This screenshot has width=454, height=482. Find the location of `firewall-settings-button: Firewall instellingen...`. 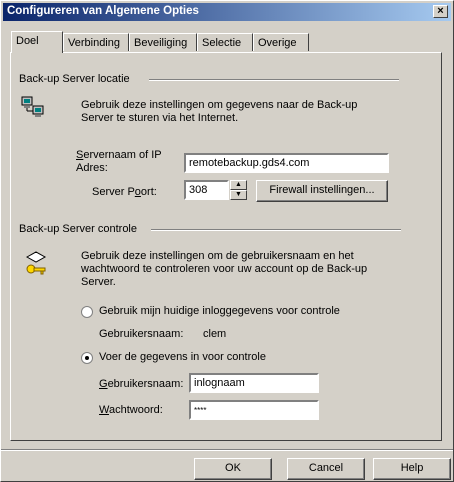

firewall-settings-button: Firewall instellingen... is located at coordinates (322, 191).